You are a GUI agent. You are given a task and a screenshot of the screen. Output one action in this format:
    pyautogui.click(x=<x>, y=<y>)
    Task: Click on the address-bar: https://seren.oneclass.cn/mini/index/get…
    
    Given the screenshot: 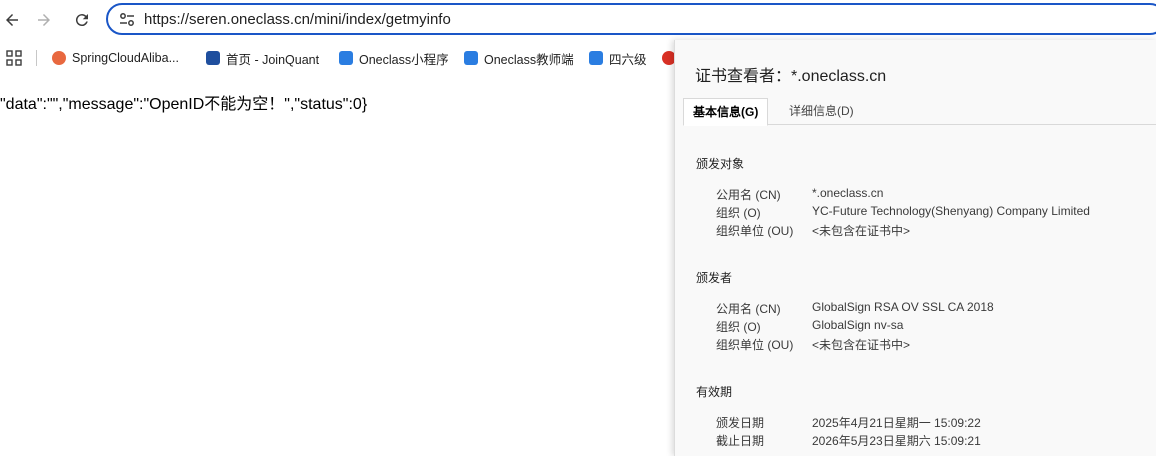 What is the action you would take?
    pyautogui.click(x=631, y=19)
    